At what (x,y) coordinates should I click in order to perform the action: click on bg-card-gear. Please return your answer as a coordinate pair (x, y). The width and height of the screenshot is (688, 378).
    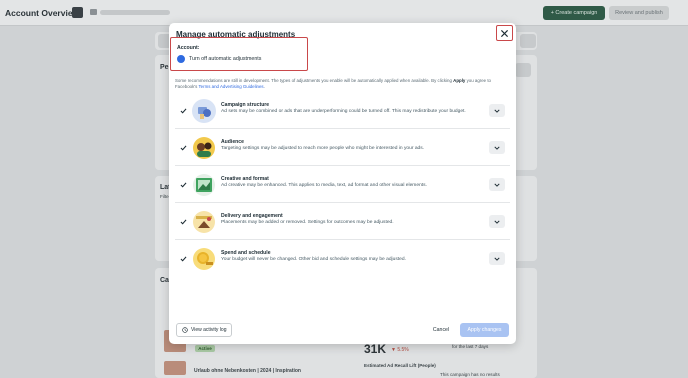
    Looking at the image, I should click on (523, 70).